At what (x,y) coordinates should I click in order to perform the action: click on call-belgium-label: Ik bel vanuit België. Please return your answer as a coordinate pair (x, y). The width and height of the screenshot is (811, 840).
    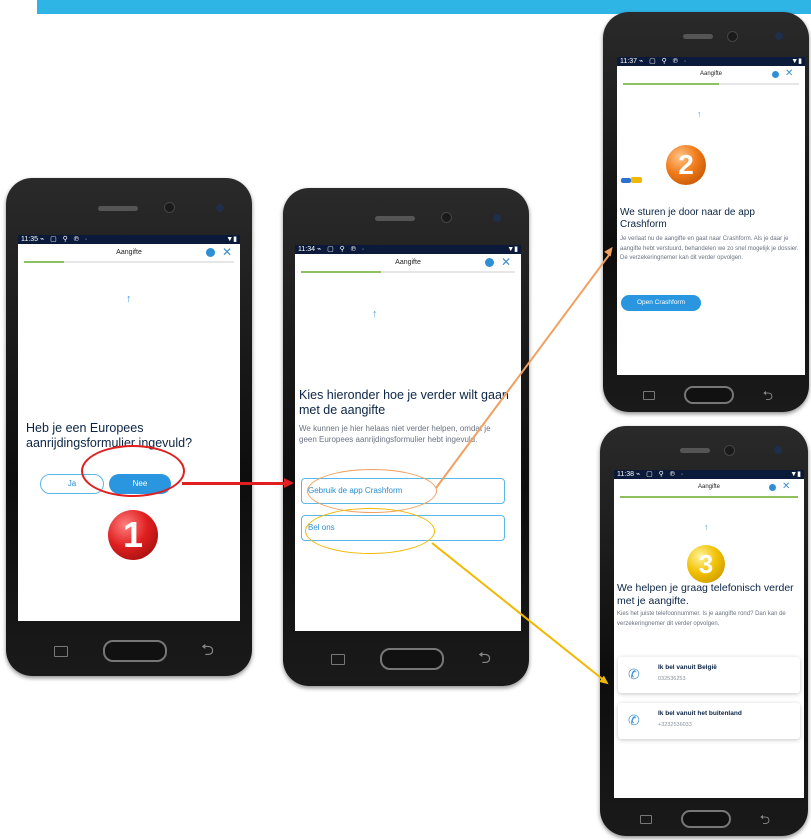
    Looking at the image, I should click on (687, 667).